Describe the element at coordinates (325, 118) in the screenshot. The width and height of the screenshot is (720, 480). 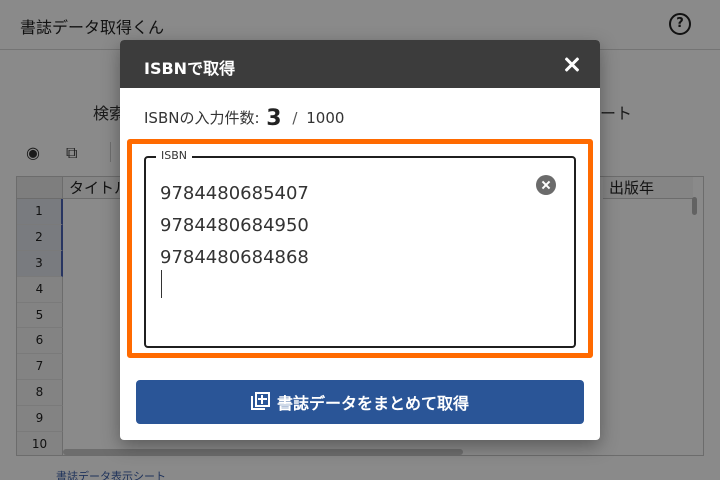
I see `isbn-count-max: 1000` at that location.